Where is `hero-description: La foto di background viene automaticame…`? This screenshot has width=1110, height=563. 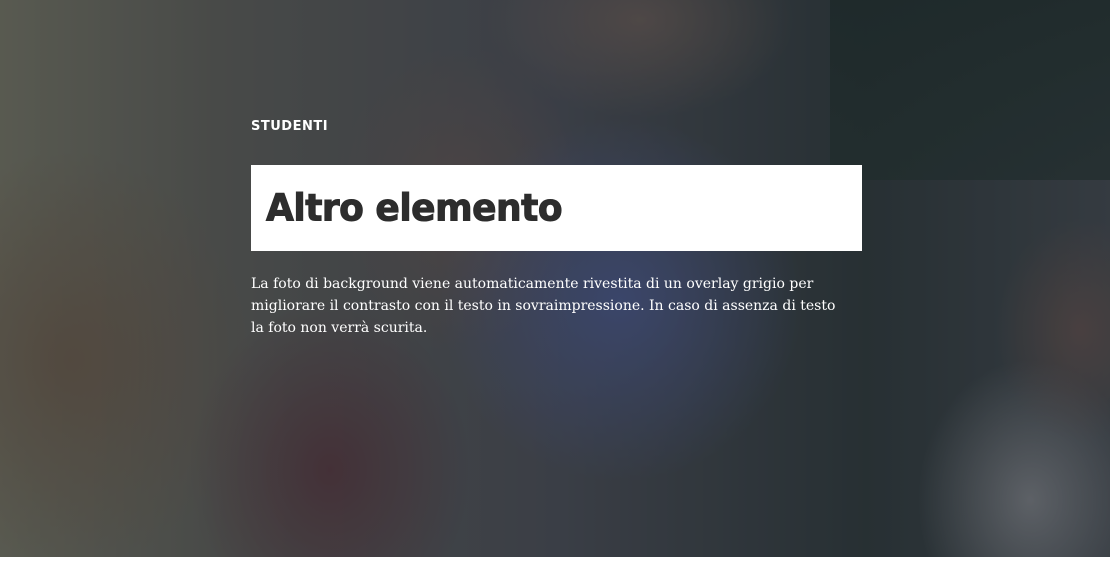 hero-description: La foto di background viene automaticame… is located at coordinates (543, 306).